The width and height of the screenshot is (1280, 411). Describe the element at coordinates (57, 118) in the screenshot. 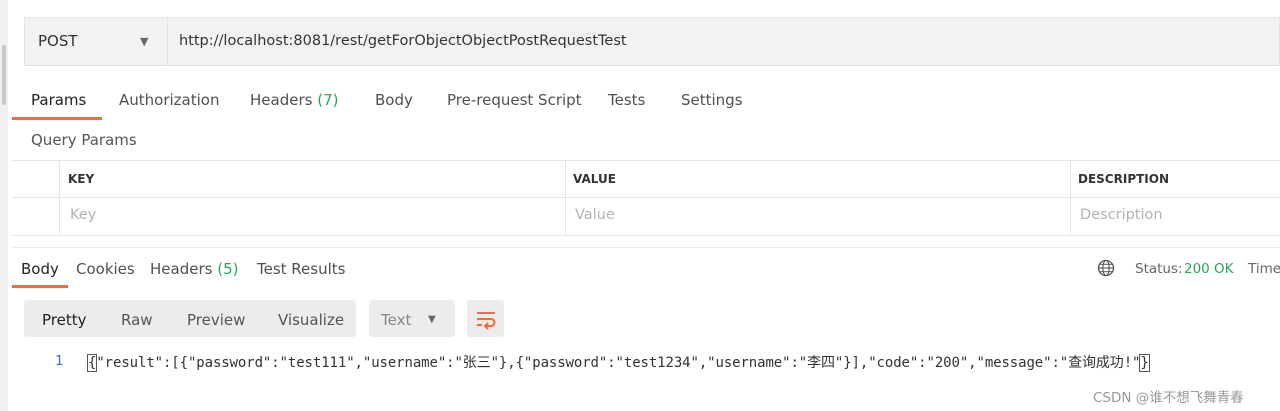

I see `active-tab-indicator` at that location.